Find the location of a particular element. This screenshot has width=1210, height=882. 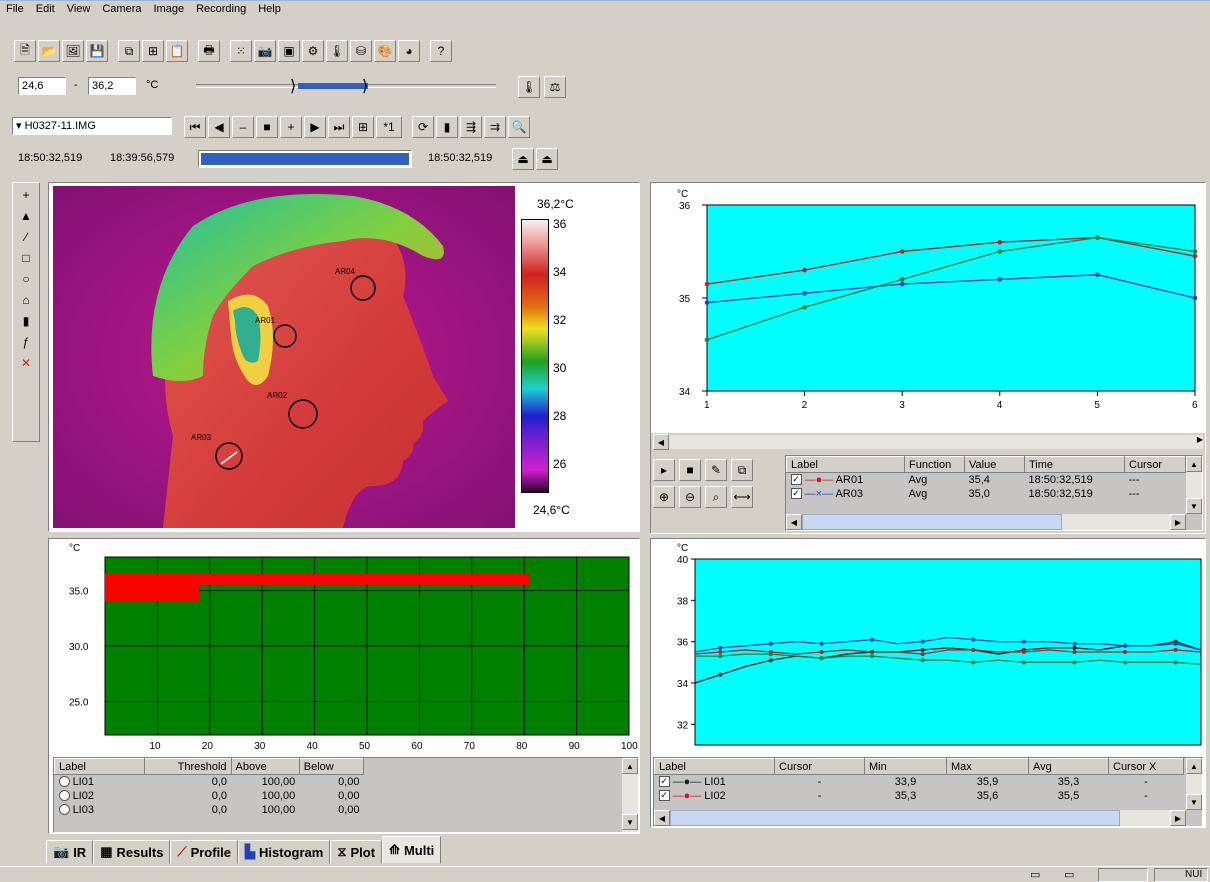

spot-icon: ▲ is located at coordinates (26, 215).